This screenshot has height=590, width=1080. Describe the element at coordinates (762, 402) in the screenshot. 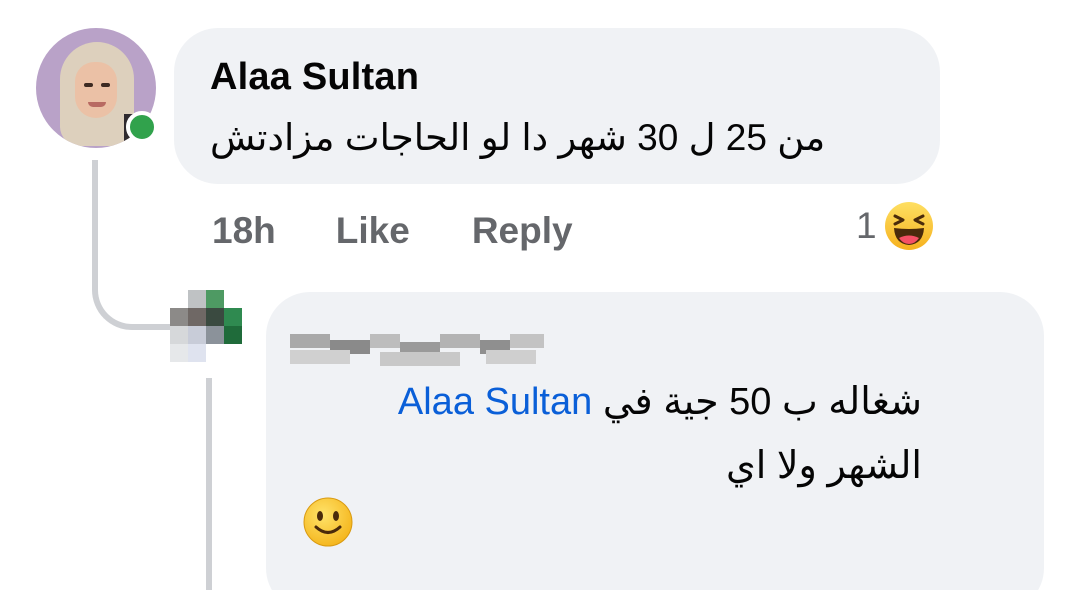

I see `reply-text-start: شغاله ب 50 جية في` at that location.